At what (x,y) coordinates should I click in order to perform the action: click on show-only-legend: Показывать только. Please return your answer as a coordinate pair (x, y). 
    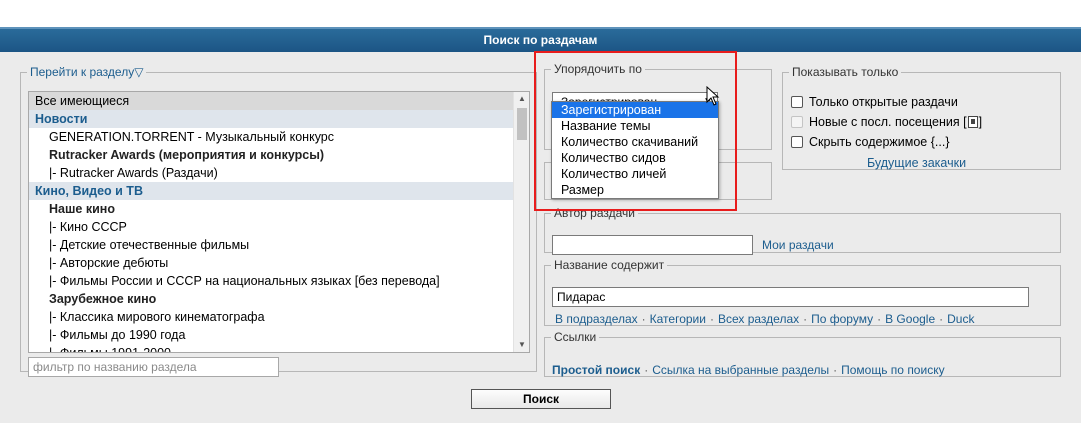
    Looking at the image, I should click on (845, 72).